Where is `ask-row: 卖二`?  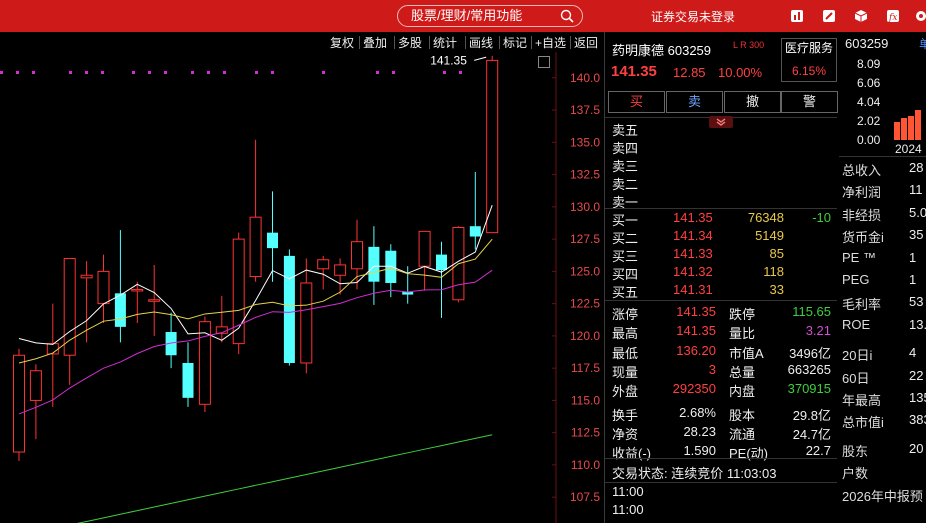 ask-row: 卖二 is located at coordinates (721, 183).